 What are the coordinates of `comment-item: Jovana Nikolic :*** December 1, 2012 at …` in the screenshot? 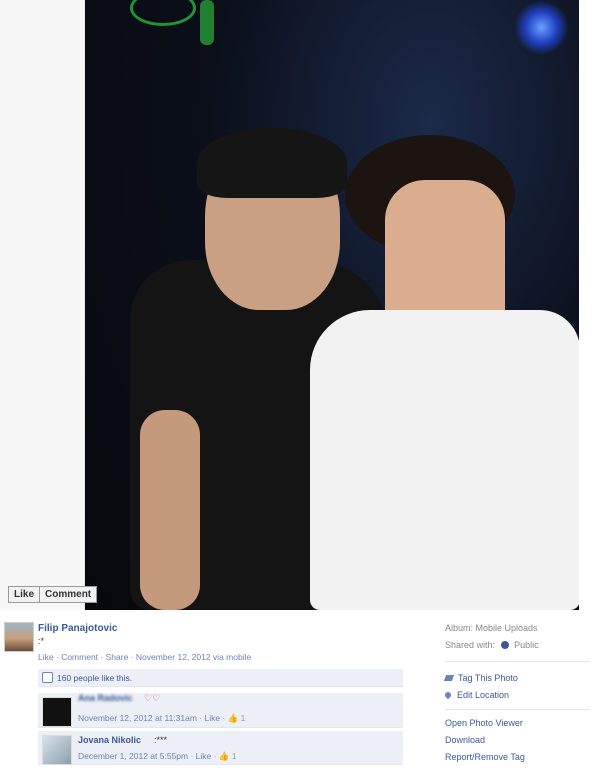 It's located at (220, 748).